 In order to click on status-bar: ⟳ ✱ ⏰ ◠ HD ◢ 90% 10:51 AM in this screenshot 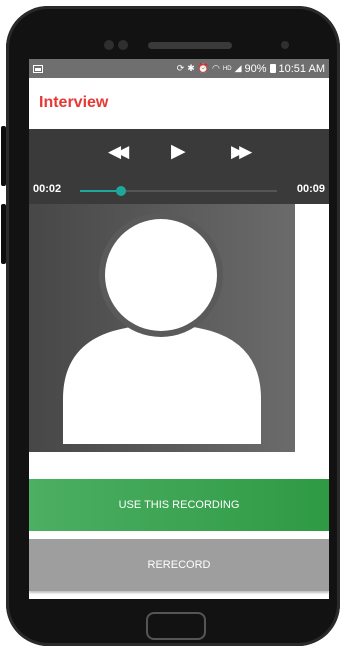, I will do `click(179, 68)`.